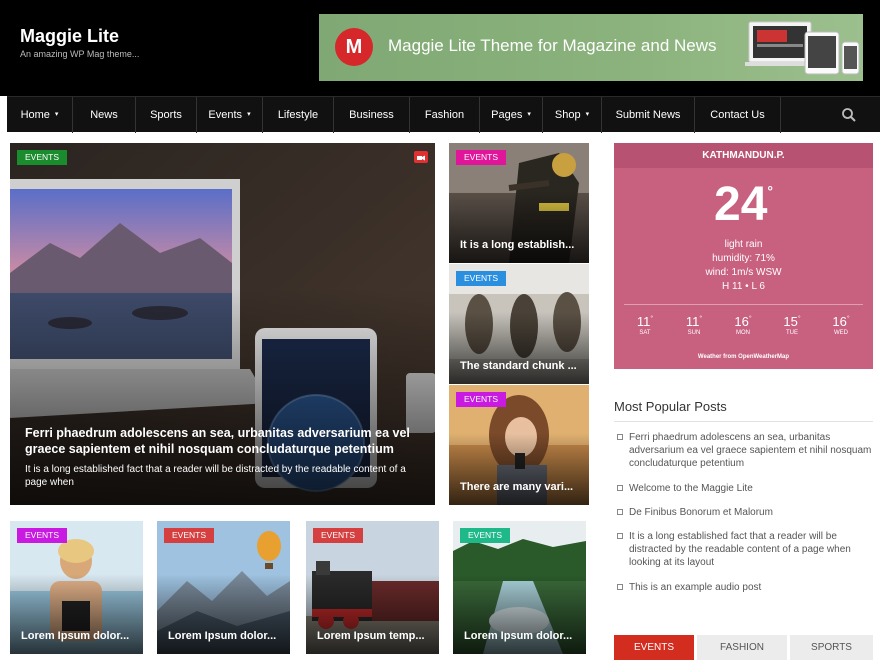 Image resolution: width=880 pixels, height=660 pixels. Describe the element at coordinates (742, 647) in the screenshot. I see `tab-fashion: FASHION` at that location.